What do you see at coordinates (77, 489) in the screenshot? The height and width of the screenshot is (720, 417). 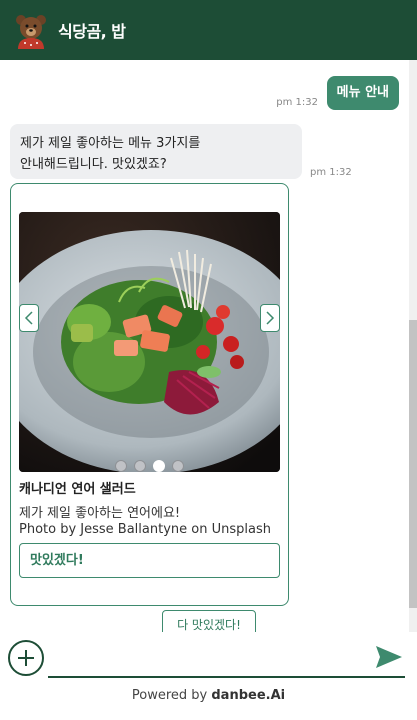 I see `card-title: 캐나디언 연어 샐러드` at bounding box center [77, 489].